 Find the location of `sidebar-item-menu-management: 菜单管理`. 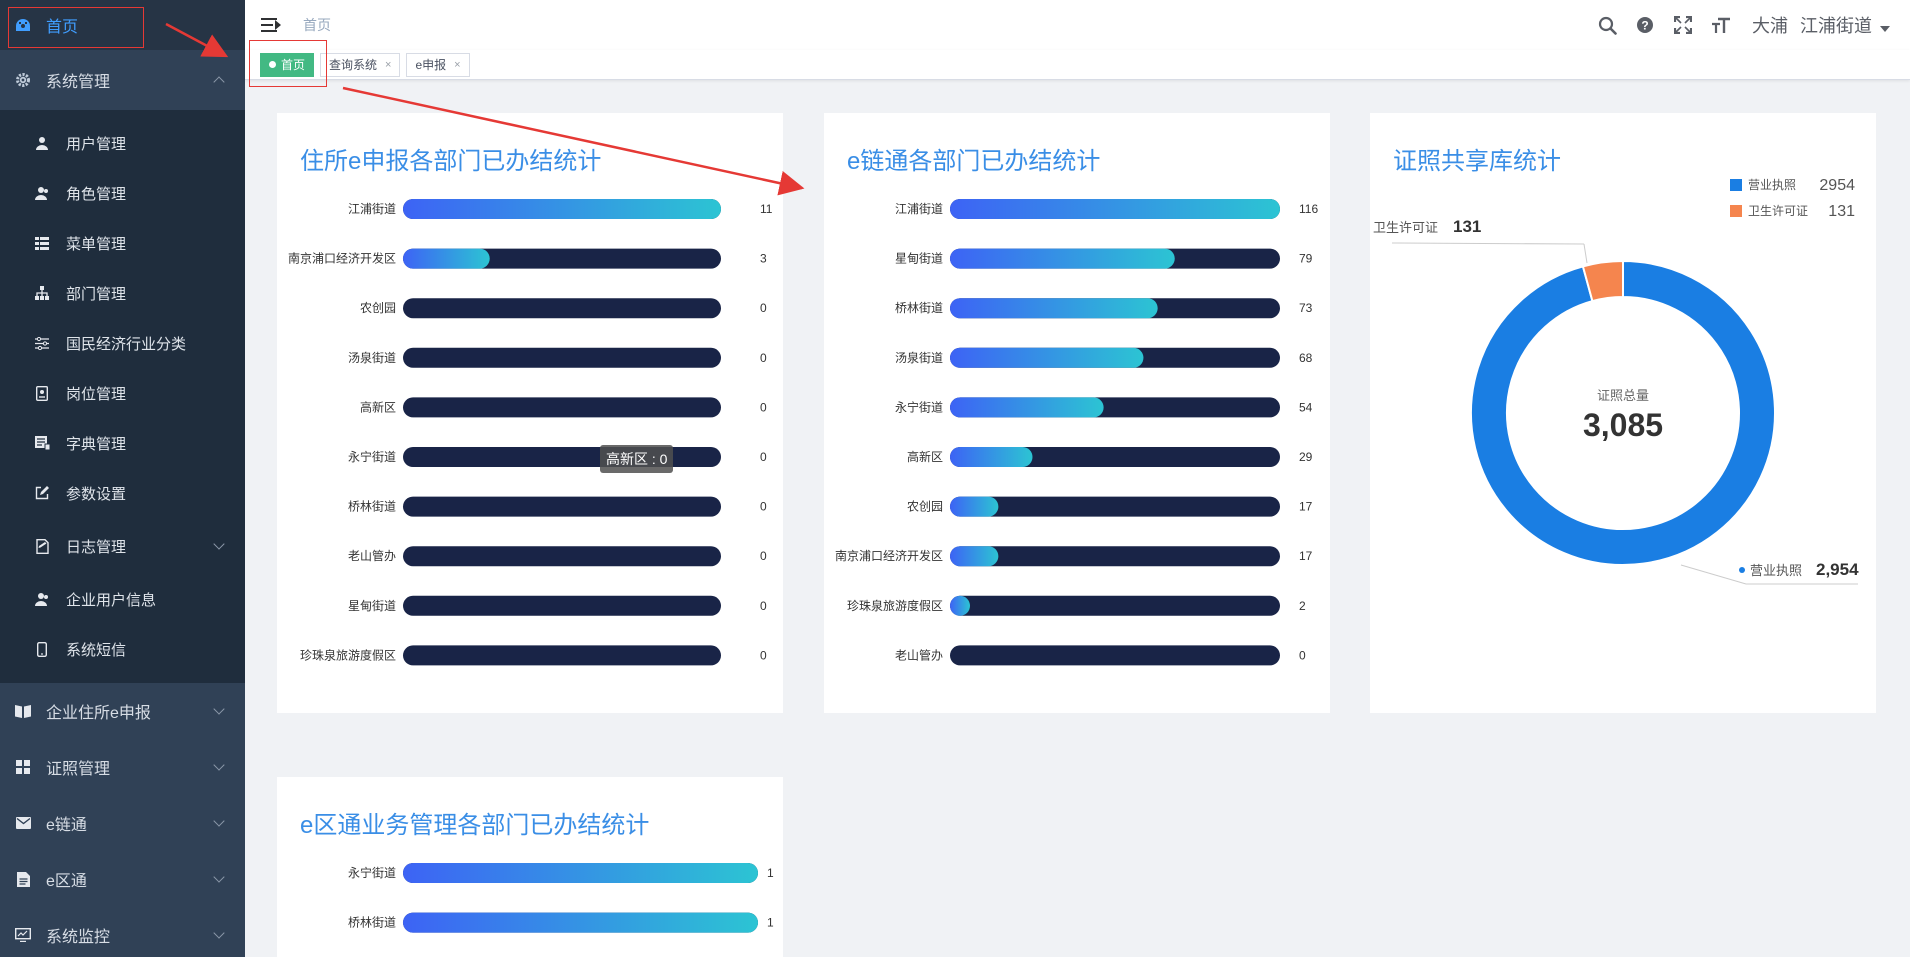

sidebar-item-menu-management: 菜单管理 is located at coordinates (122, 243).